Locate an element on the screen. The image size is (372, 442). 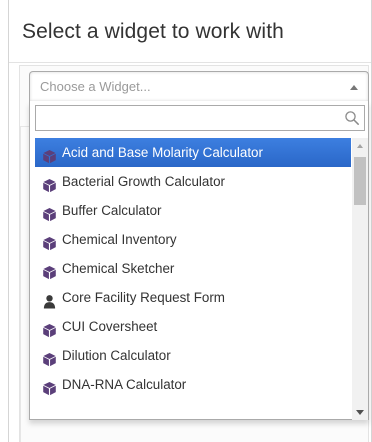
caret-up-icon is located at coordinates (354, 87).